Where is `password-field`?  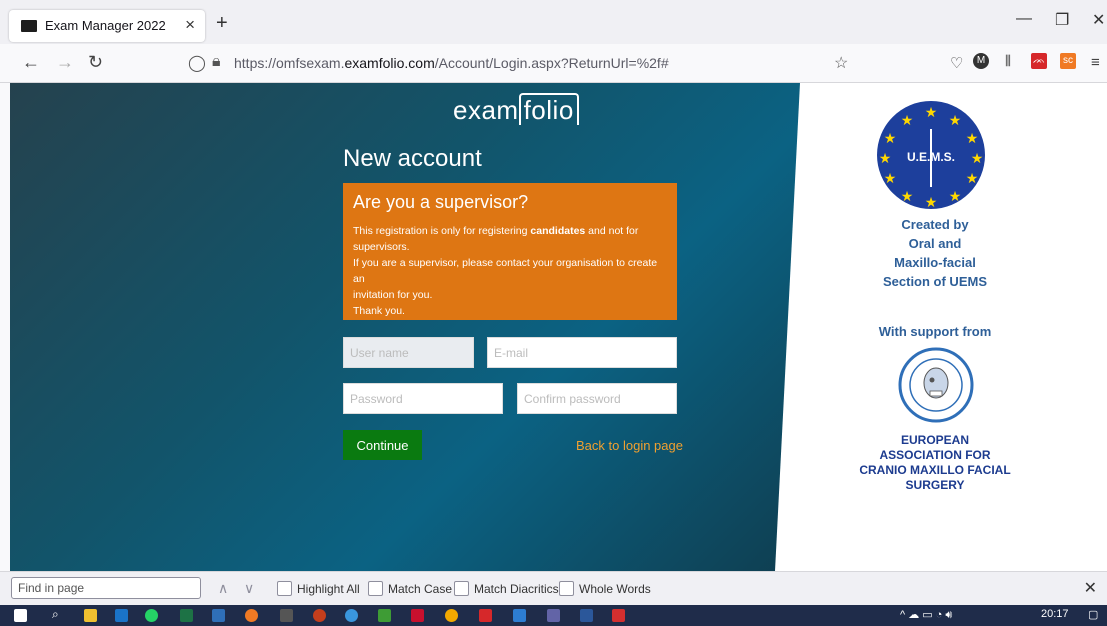 password-field is located at coordinates (423, 398).